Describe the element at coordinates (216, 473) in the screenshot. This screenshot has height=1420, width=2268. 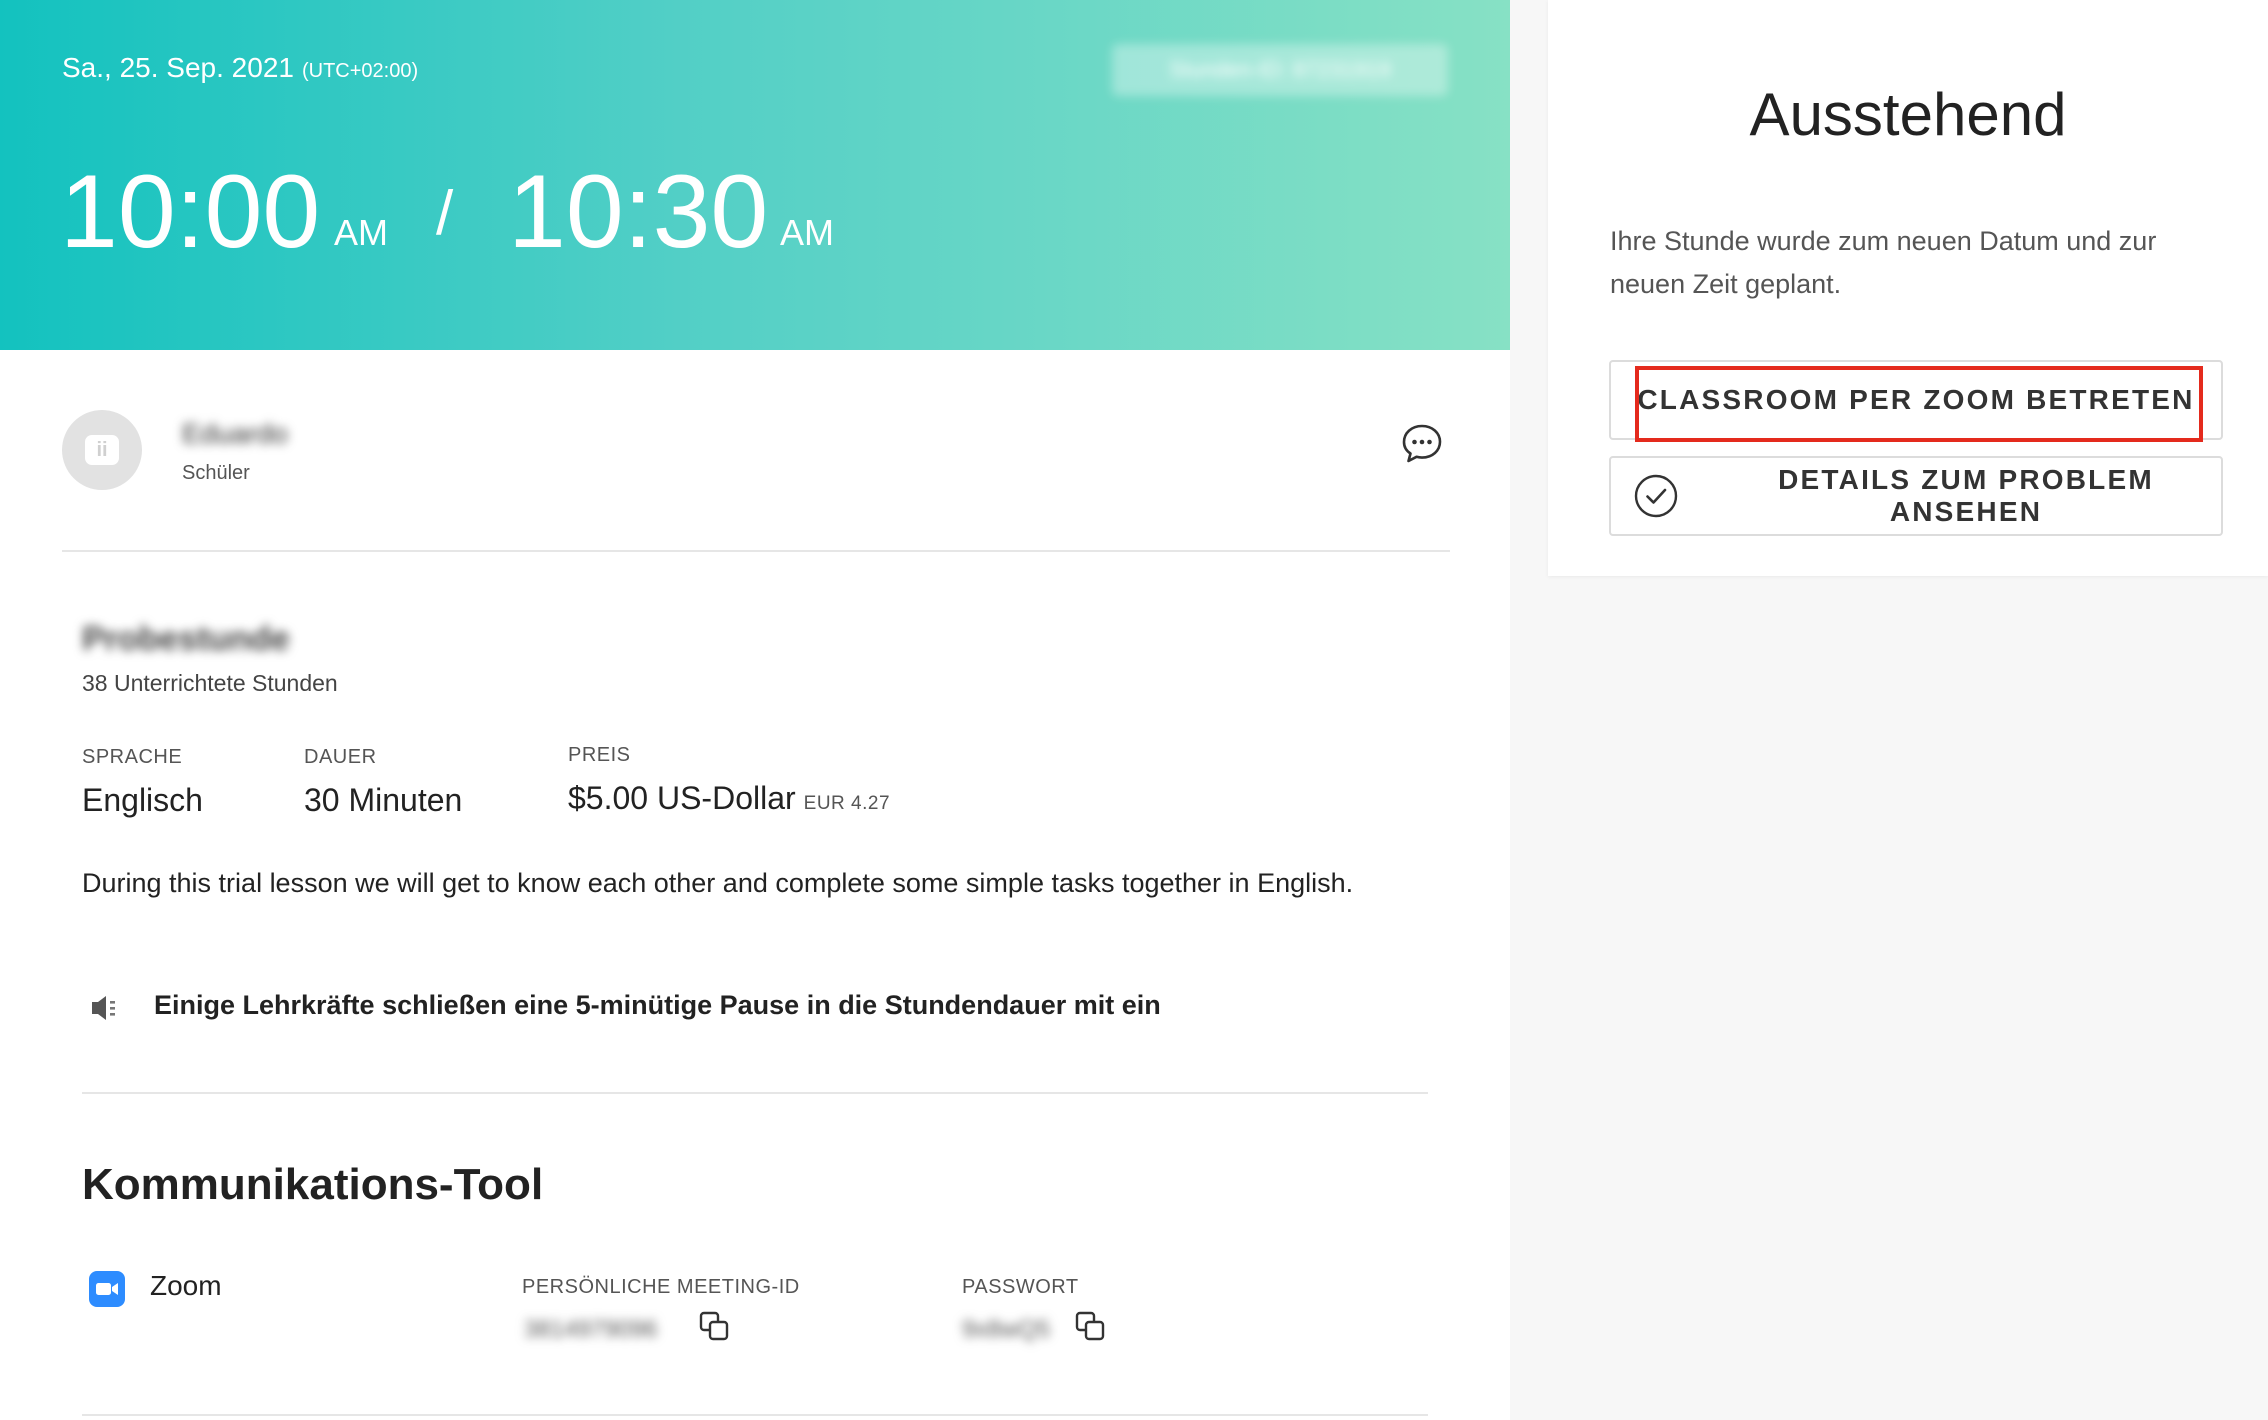
I see `student-role: Schüler` at that location.